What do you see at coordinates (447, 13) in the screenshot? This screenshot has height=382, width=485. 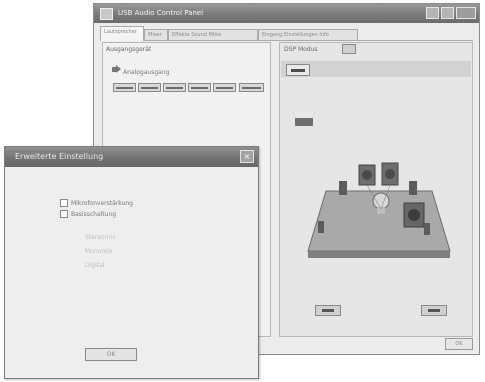 I see `maximize-button` at bounding box center [447, 13].